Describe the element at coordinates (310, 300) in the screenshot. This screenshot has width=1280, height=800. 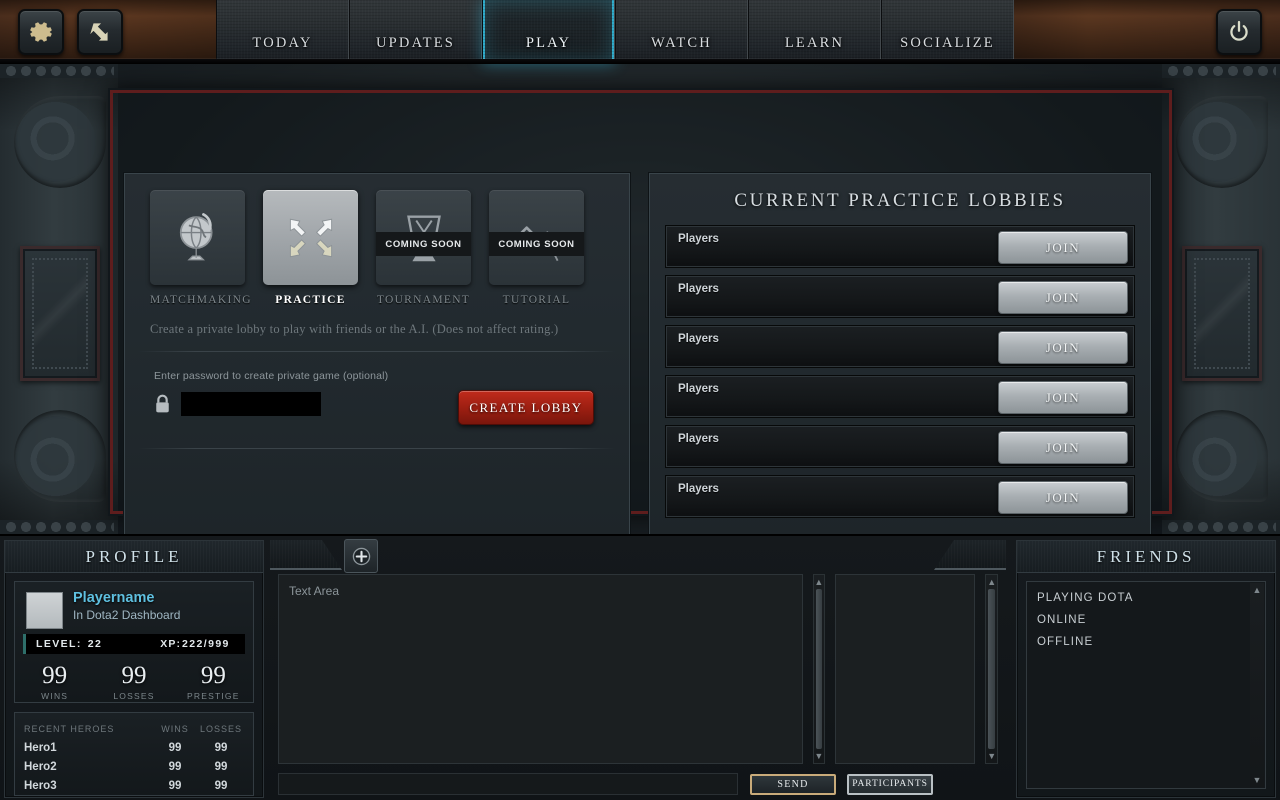
I see `mode-label: PRACTICE` at that location.